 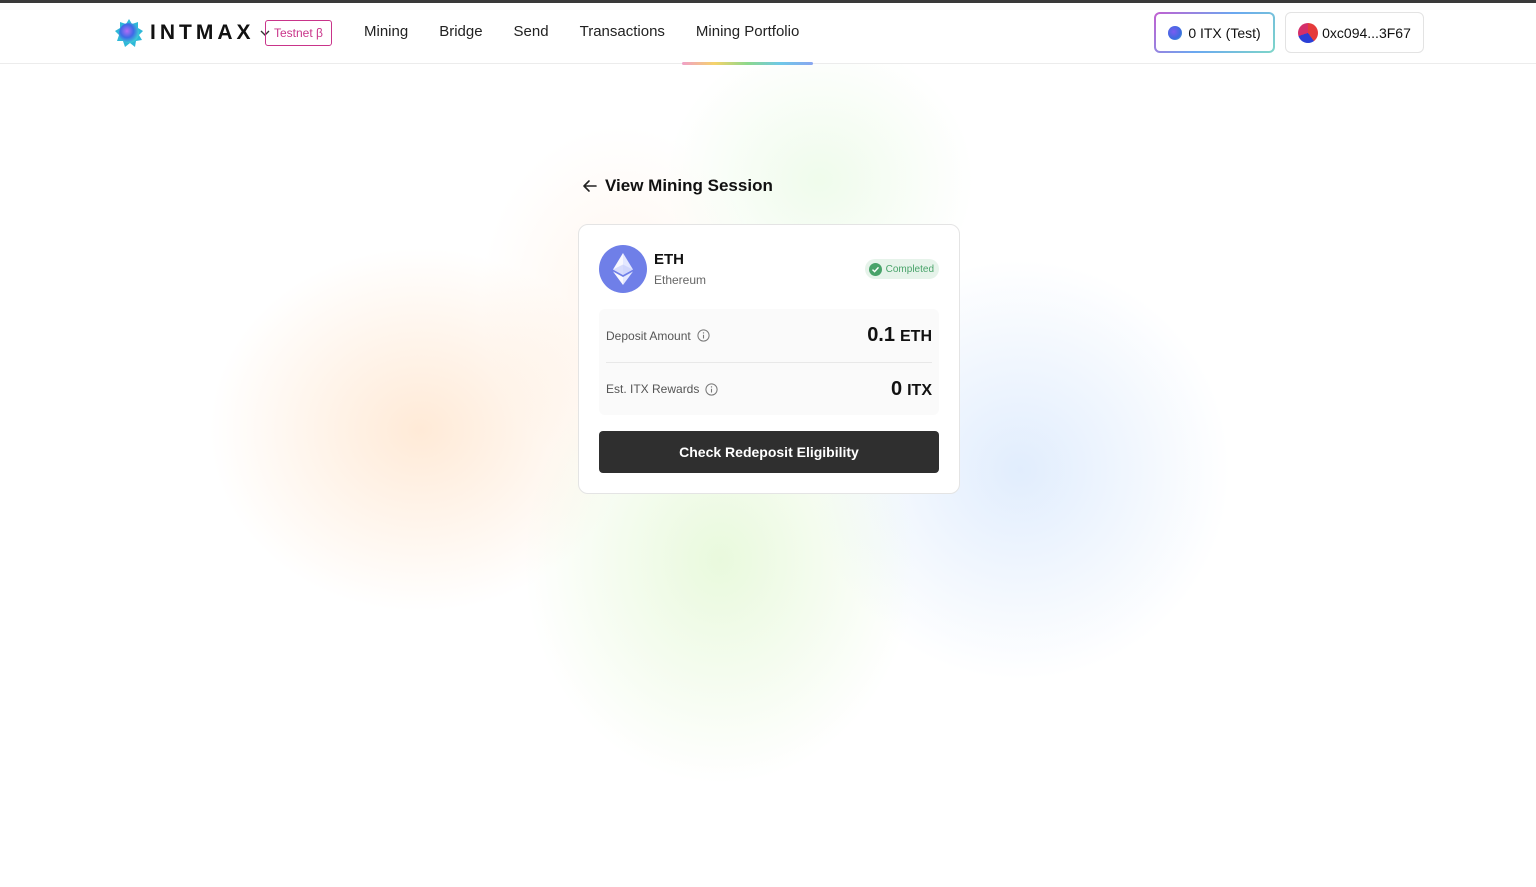 I want to click on back-arrow-icon, so click(x=590, y=186).